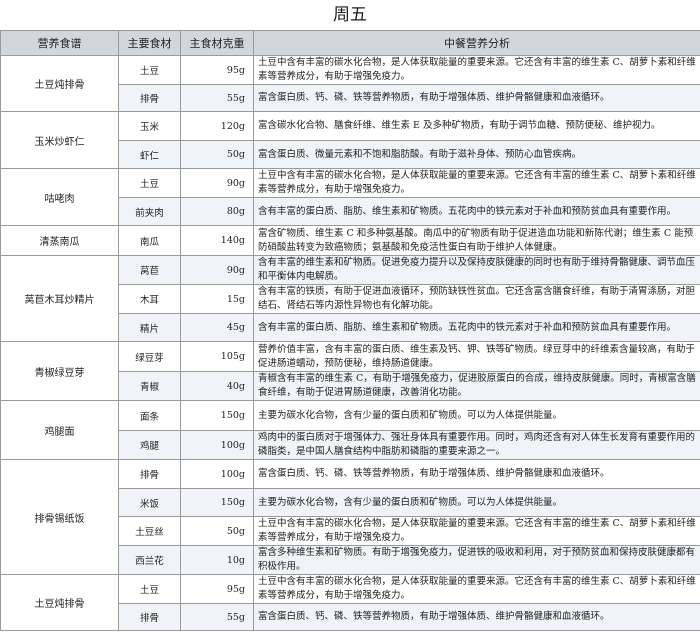 Image resolution: width=700 pixels, height=635 pixels. What do you see at coordinates (149, 126) in the screenshot?
I see `ingredient-name: 玉米` at bounding box center [149, 126].